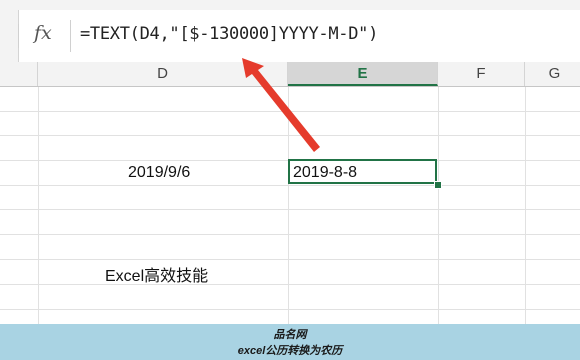 This screenshot has height=360, width=580. What do you see at coordinates (163, 74) in the screenshot?
I see `column-header-d: D` at bounding box center [163, 74].